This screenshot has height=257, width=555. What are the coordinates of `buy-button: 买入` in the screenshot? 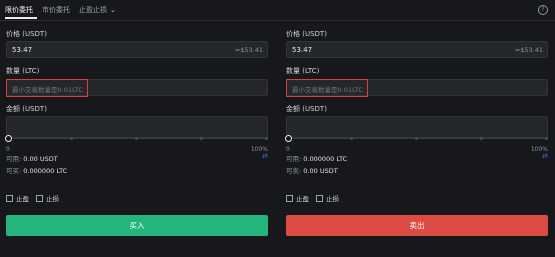 It's located at (137, 225).